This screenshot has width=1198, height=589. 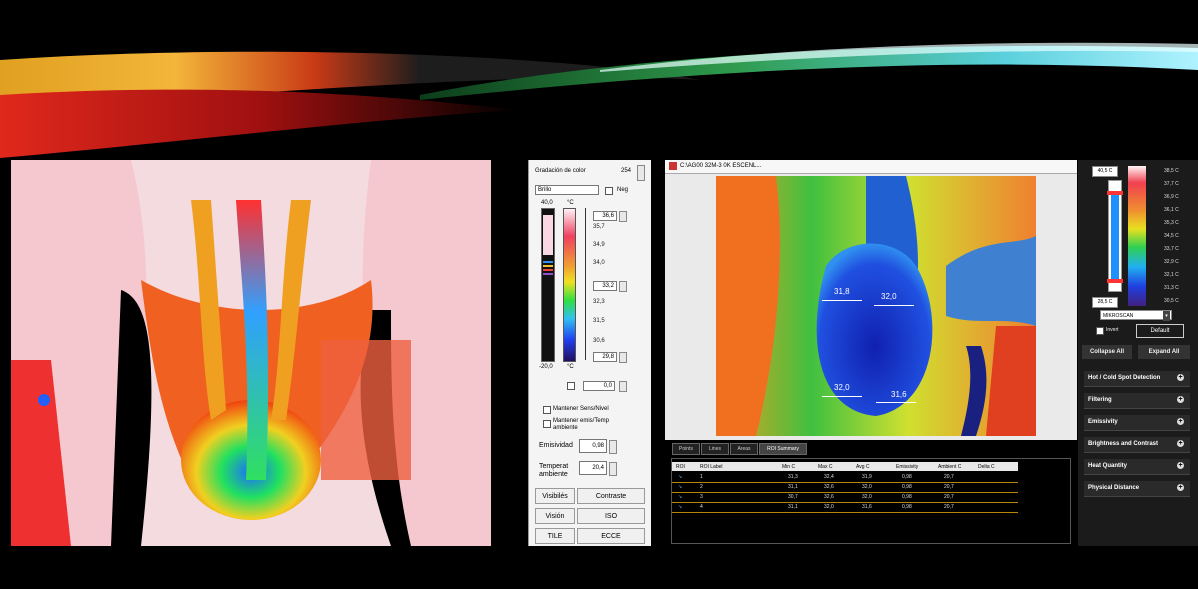 I want to click on section-emissivity: Emissivity +, so click(x=1137, y=423).